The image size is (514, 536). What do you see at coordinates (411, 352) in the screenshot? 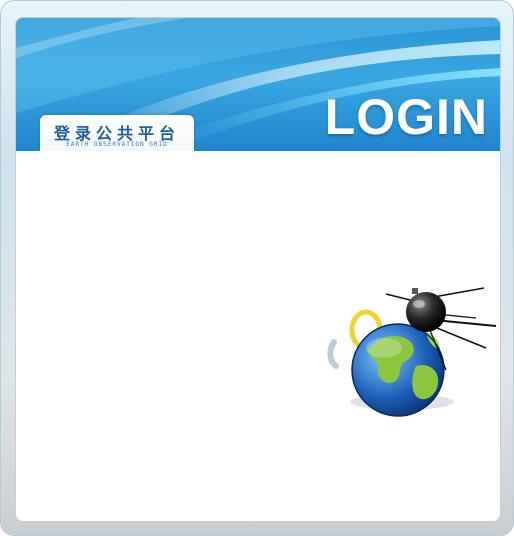
I see `globe-satellite-icon` at bounding box center [411, 352].